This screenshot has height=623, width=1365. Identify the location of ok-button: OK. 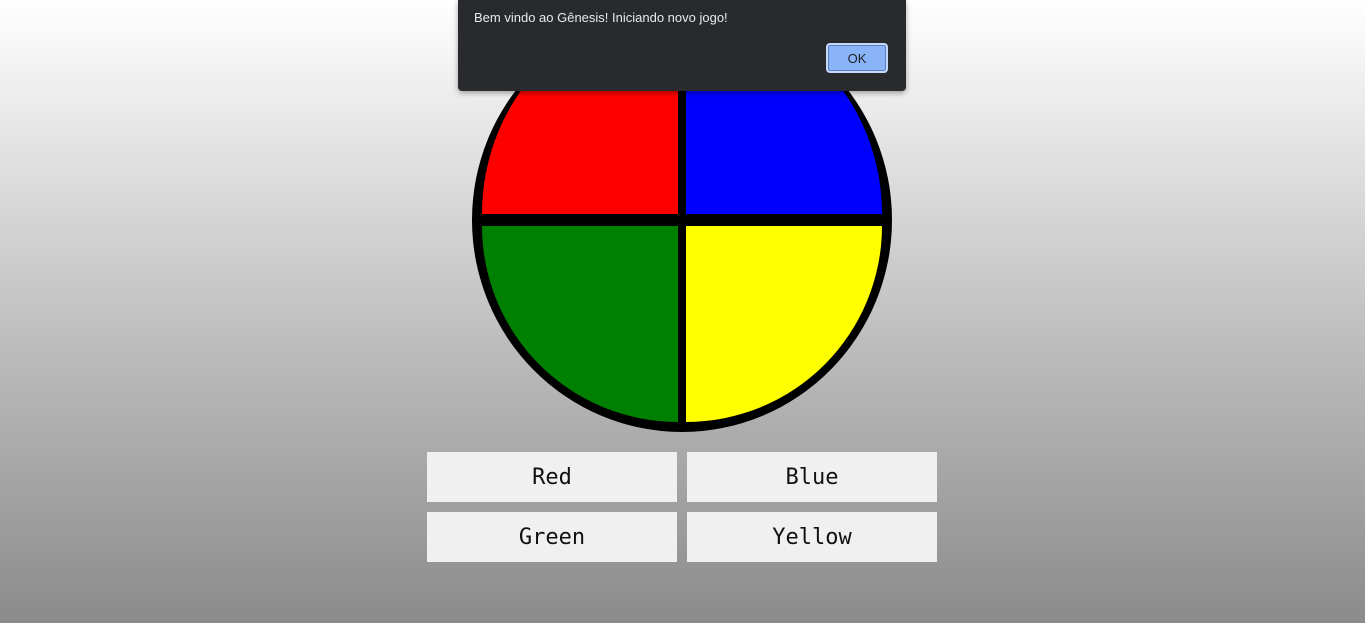
(857, 58).